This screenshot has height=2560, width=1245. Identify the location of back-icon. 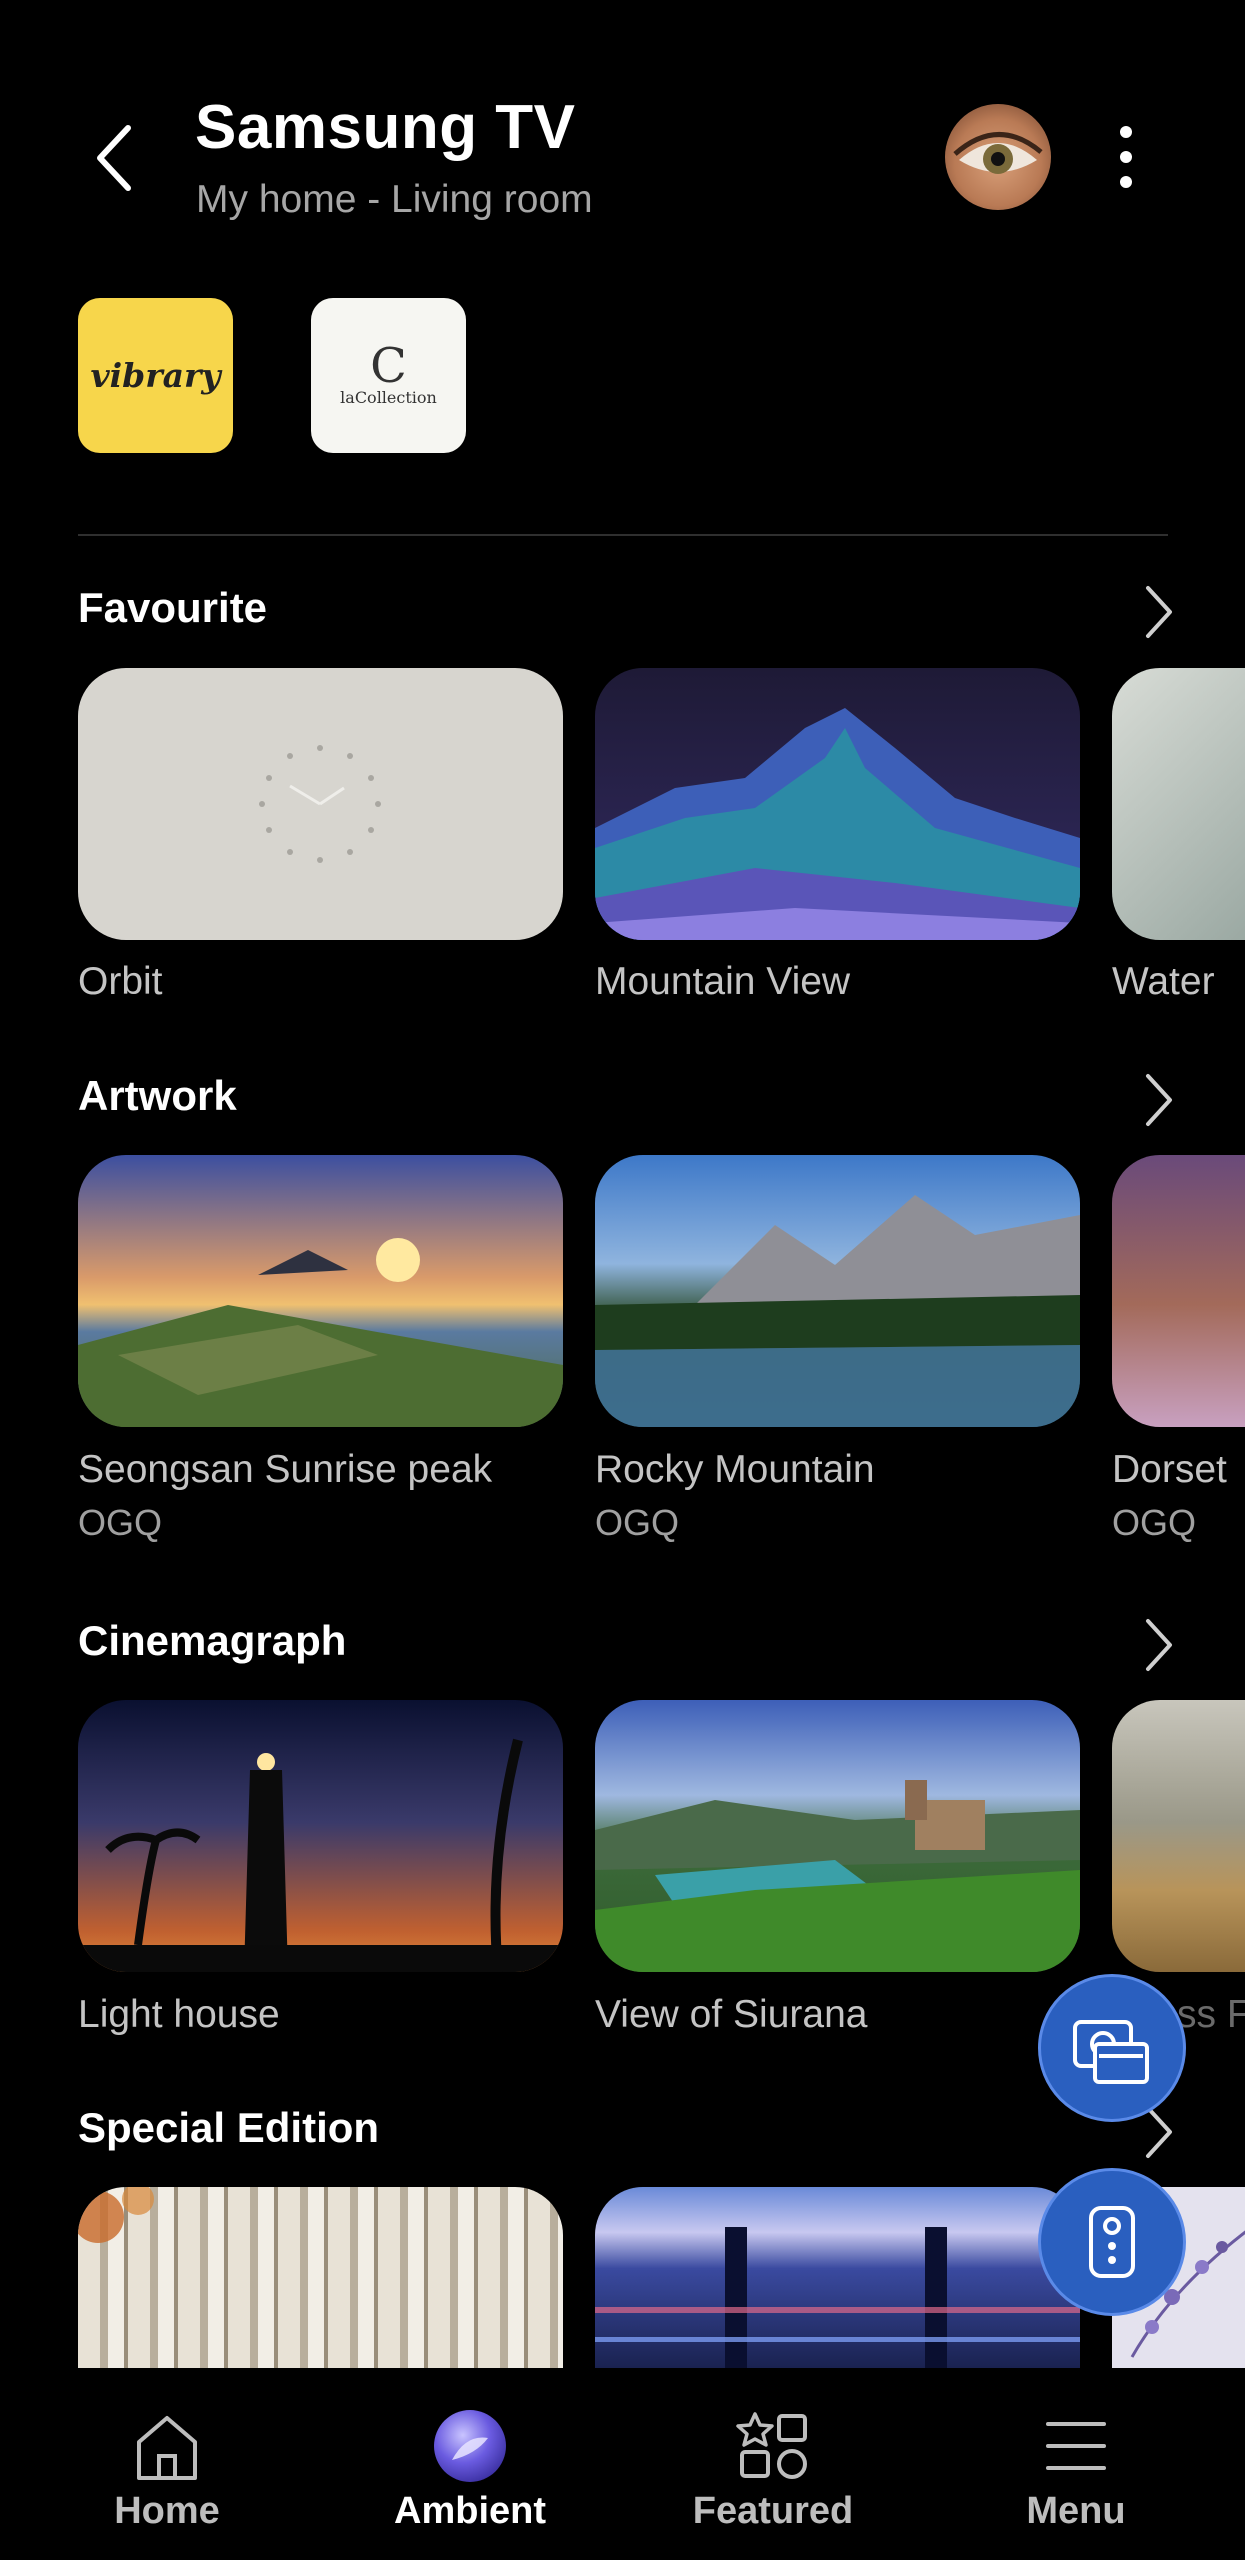
(114, 158).